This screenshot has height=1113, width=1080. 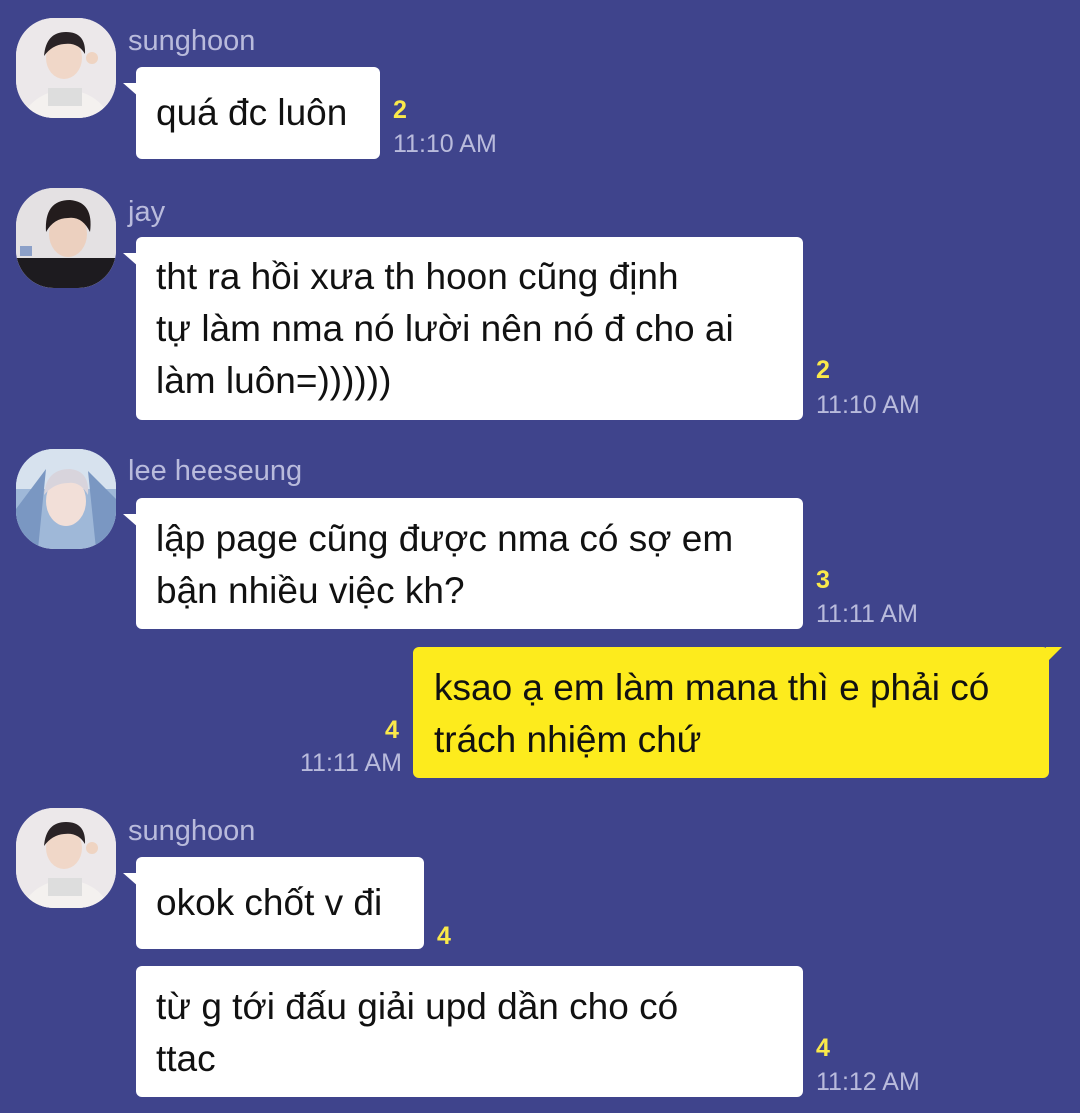 I want to click on sender-name: jay, so click(x=147, y=212).